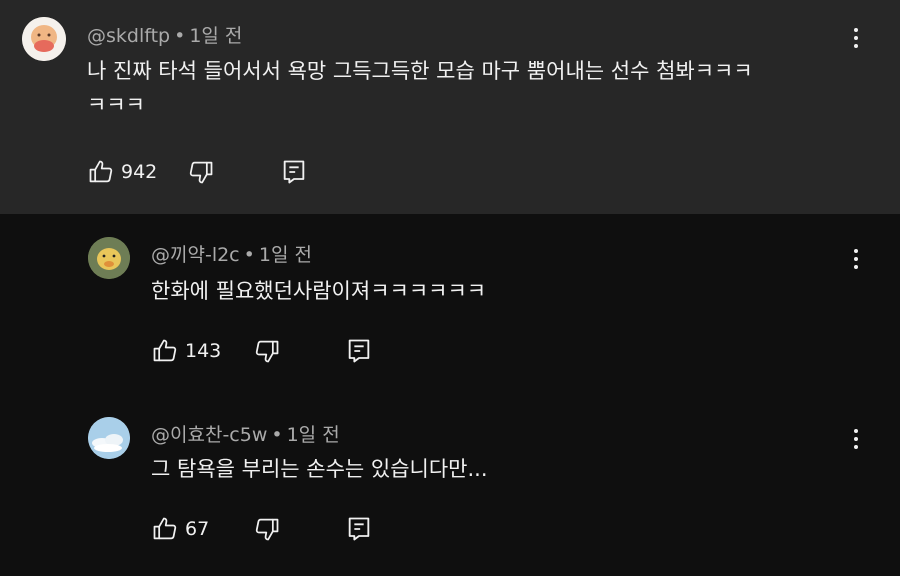 The height and width of the screenshot is (576, 900). What do you see at coordinates (116, 105) in the screenshot?
I see `comment-text-line: ㅋㅋㅋ` at bounding box center [116, 105].